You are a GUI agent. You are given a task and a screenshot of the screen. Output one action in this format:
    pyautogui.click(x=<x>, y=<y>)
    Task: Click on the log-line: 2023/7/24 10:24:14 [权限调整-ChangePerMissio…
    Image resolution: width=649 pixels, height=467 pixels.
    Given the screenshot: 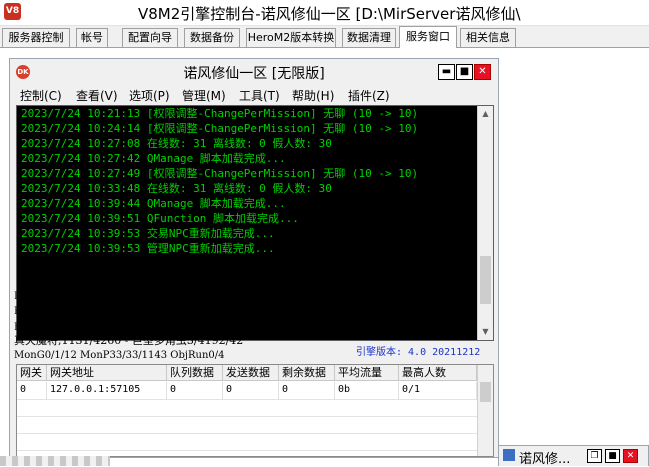 What is the action you would take?
    pyautogui.click(x=220, y=128)
    